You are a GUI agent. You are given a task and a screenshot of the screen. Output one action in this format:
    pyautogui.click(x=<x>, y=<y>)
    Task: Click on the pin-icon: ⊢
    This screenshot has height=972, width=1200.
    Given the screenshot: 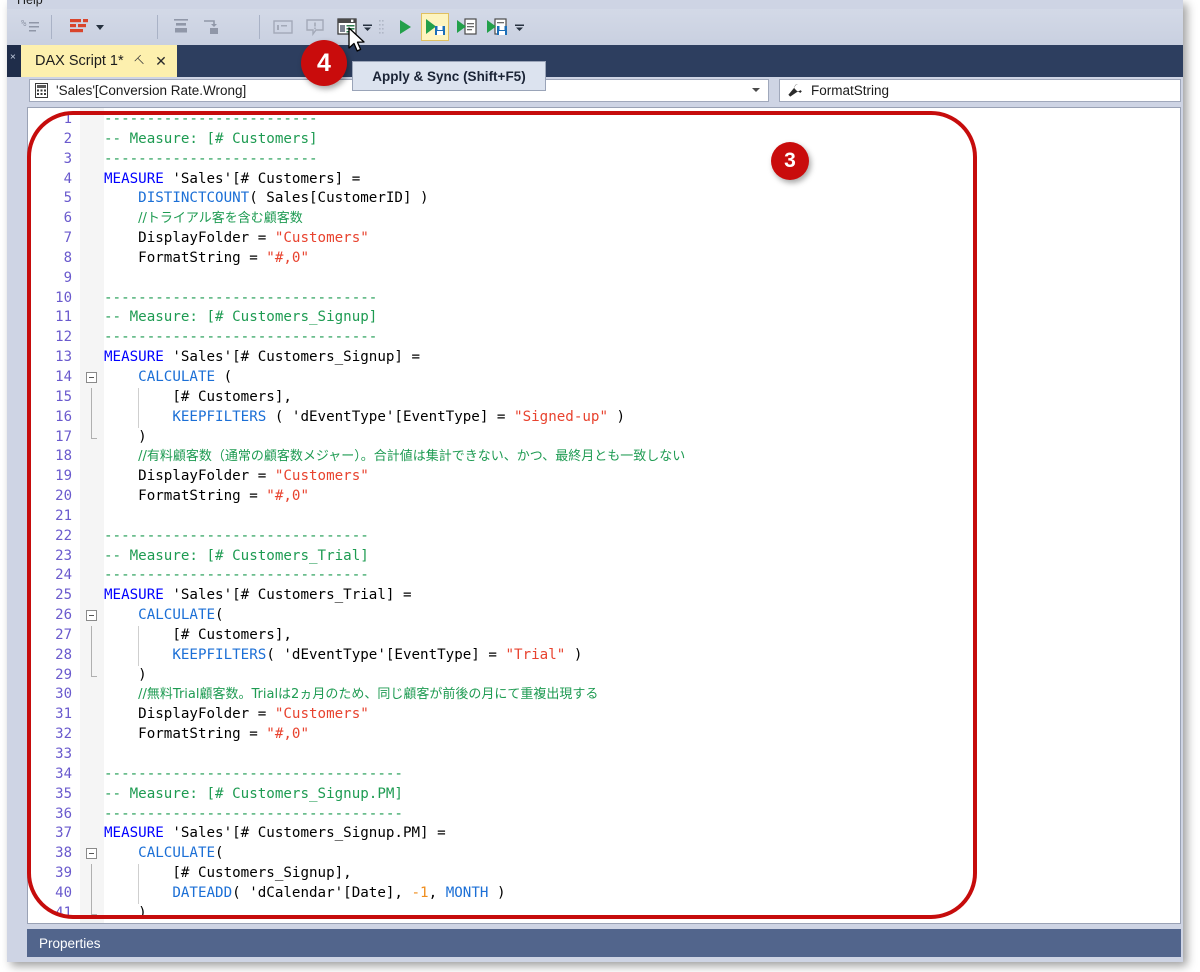 What is the action you would take?
    pyautogui.click(x=139, y=60)
    